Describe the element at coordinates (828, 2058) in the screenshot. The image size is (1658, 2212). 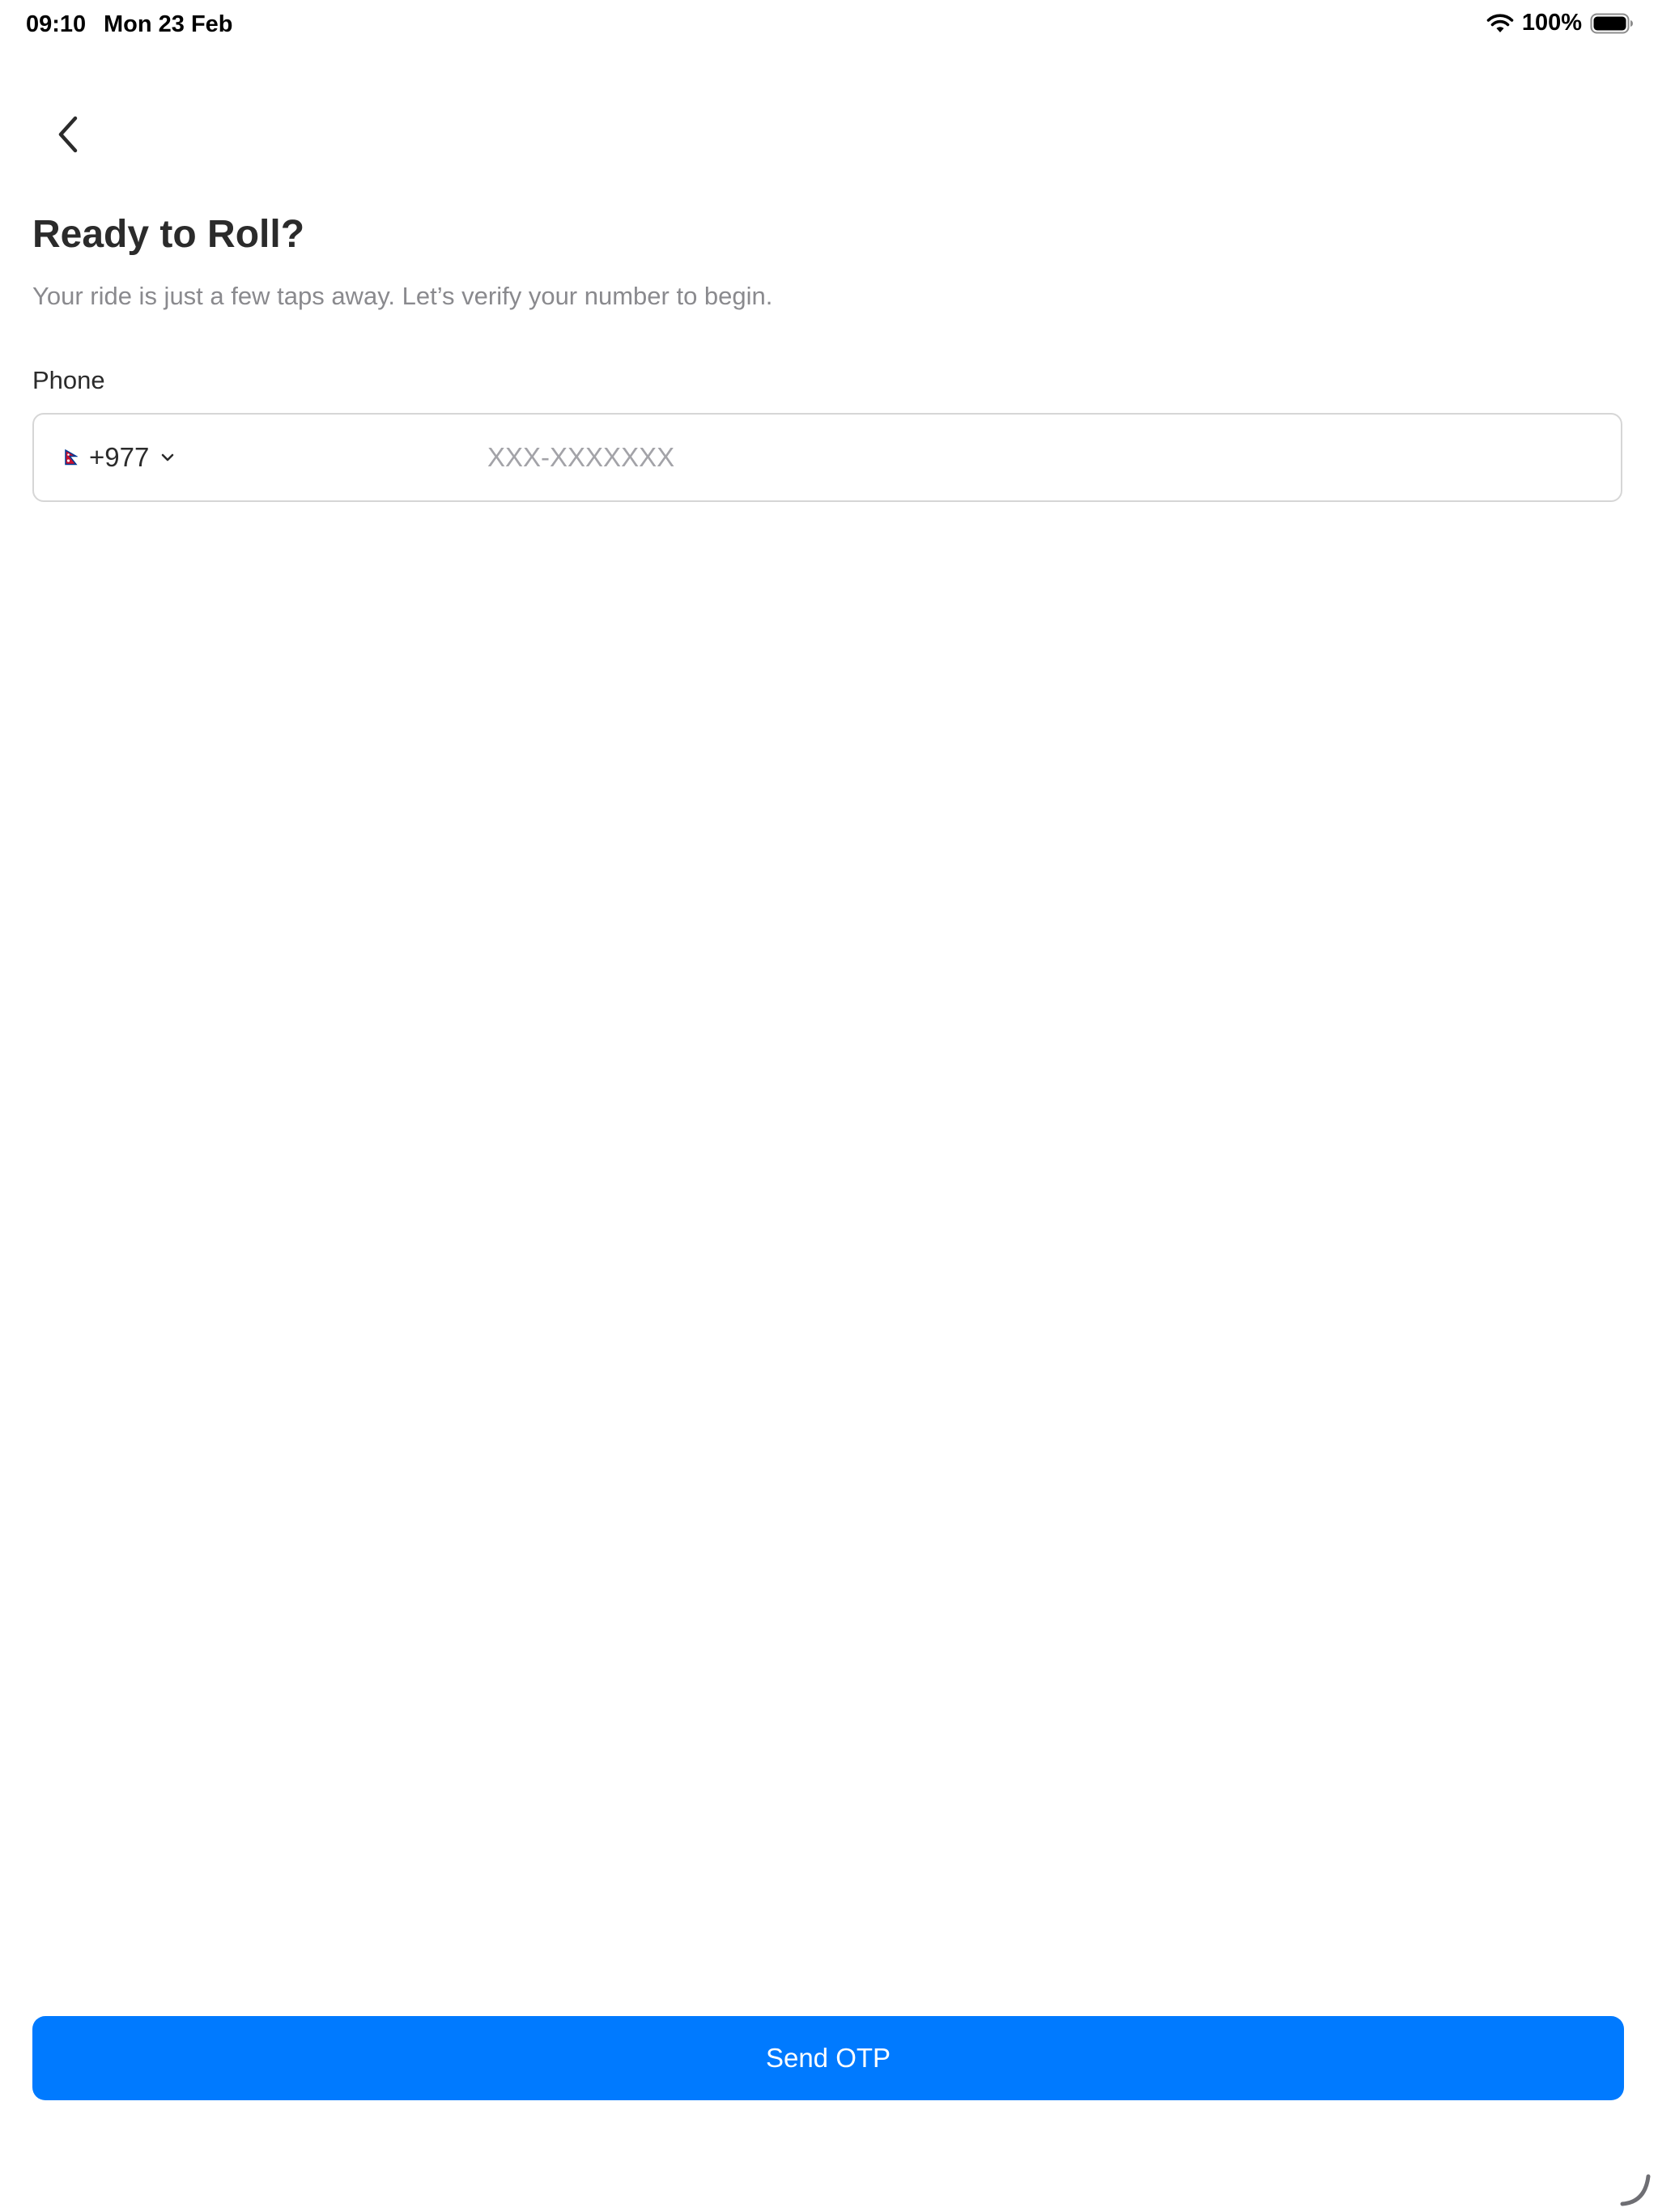
I see `send-otp-button: Send OTP` at that location.